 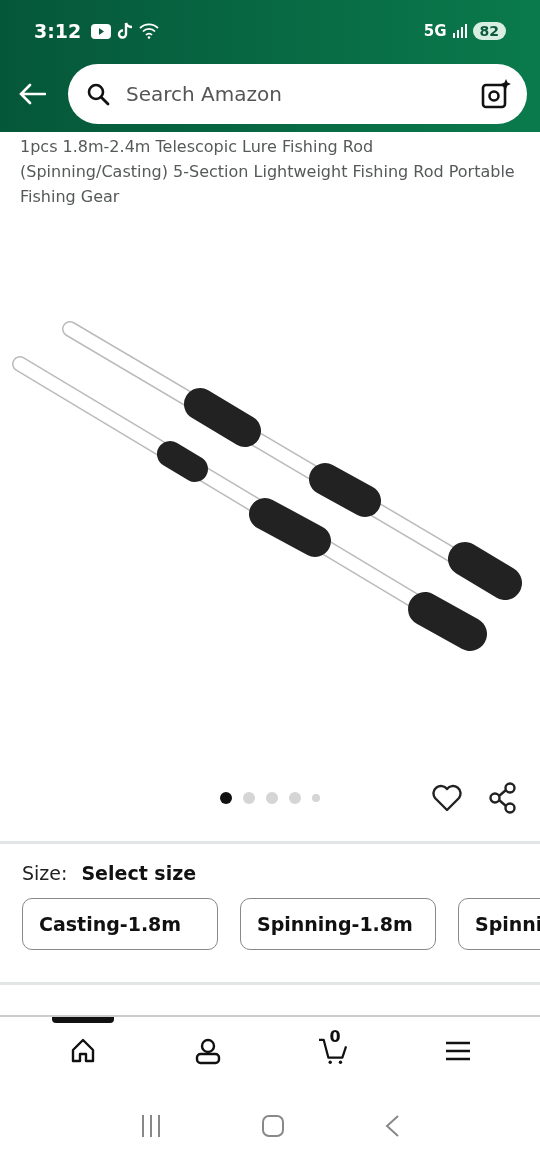 I want to click on share-icon, so click(x=503, y=798).